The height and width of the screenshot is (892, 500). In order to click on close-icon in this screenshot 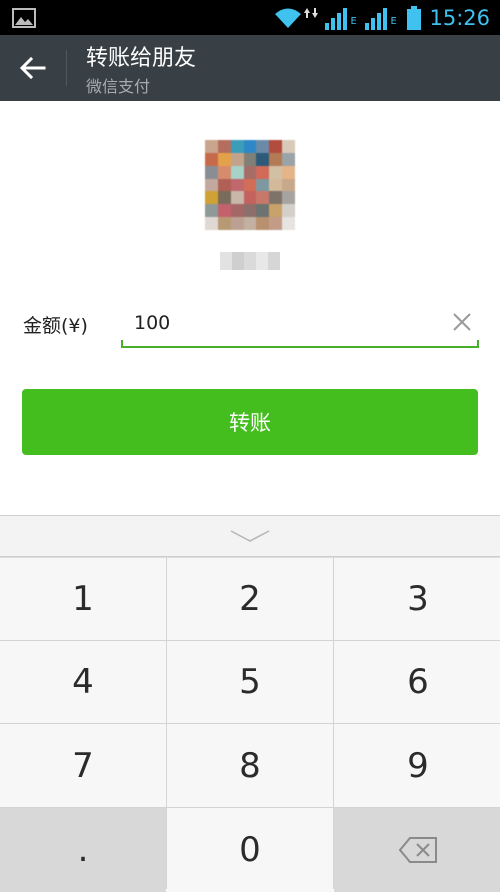, I will do `click(462, 322)`.